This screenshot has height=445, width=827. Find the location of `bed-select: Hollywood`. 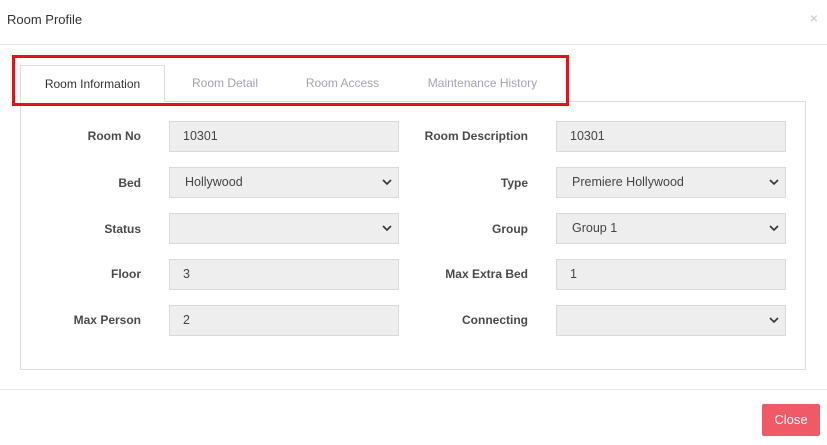

bed-select: Hollywood is located at coordinates (284, 182).